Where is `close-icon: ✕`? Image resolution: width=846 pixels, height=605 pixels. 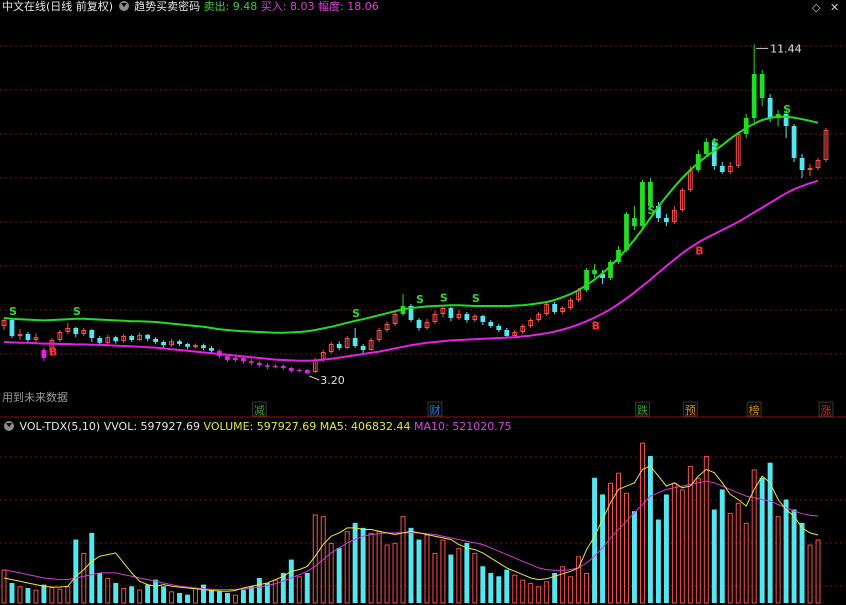
close-icon: ✕ is located at coordinates (834, 7).